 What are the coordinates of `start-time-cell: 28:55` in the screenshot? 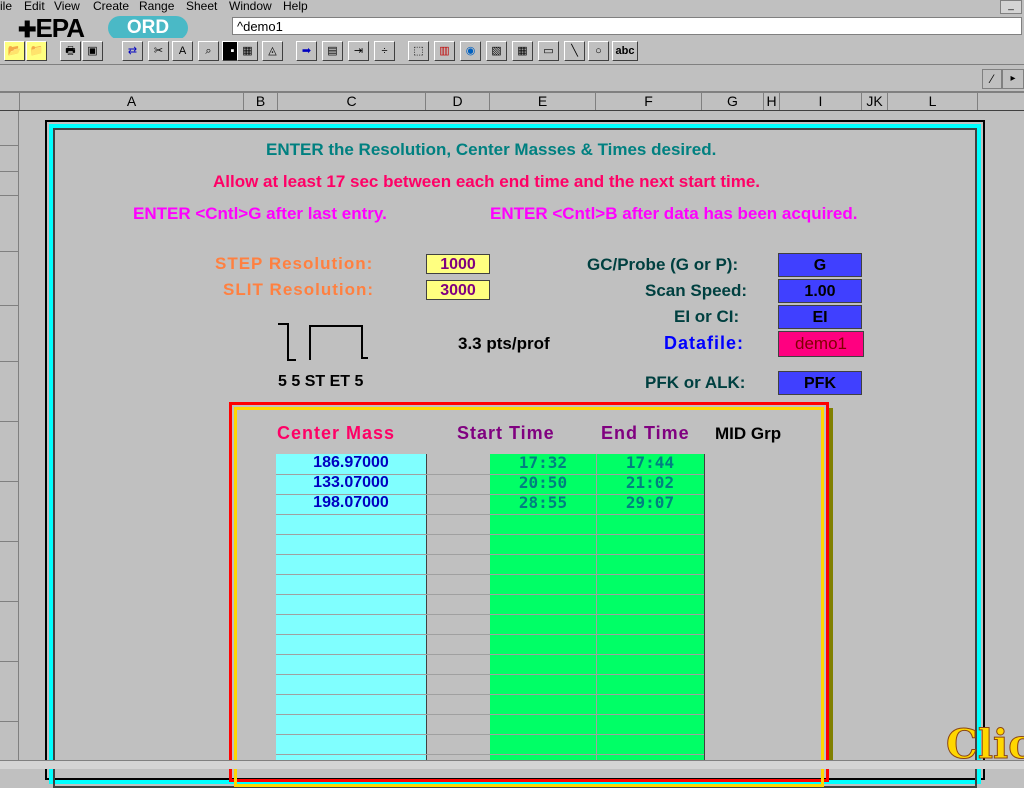 It's located at (543, 503).